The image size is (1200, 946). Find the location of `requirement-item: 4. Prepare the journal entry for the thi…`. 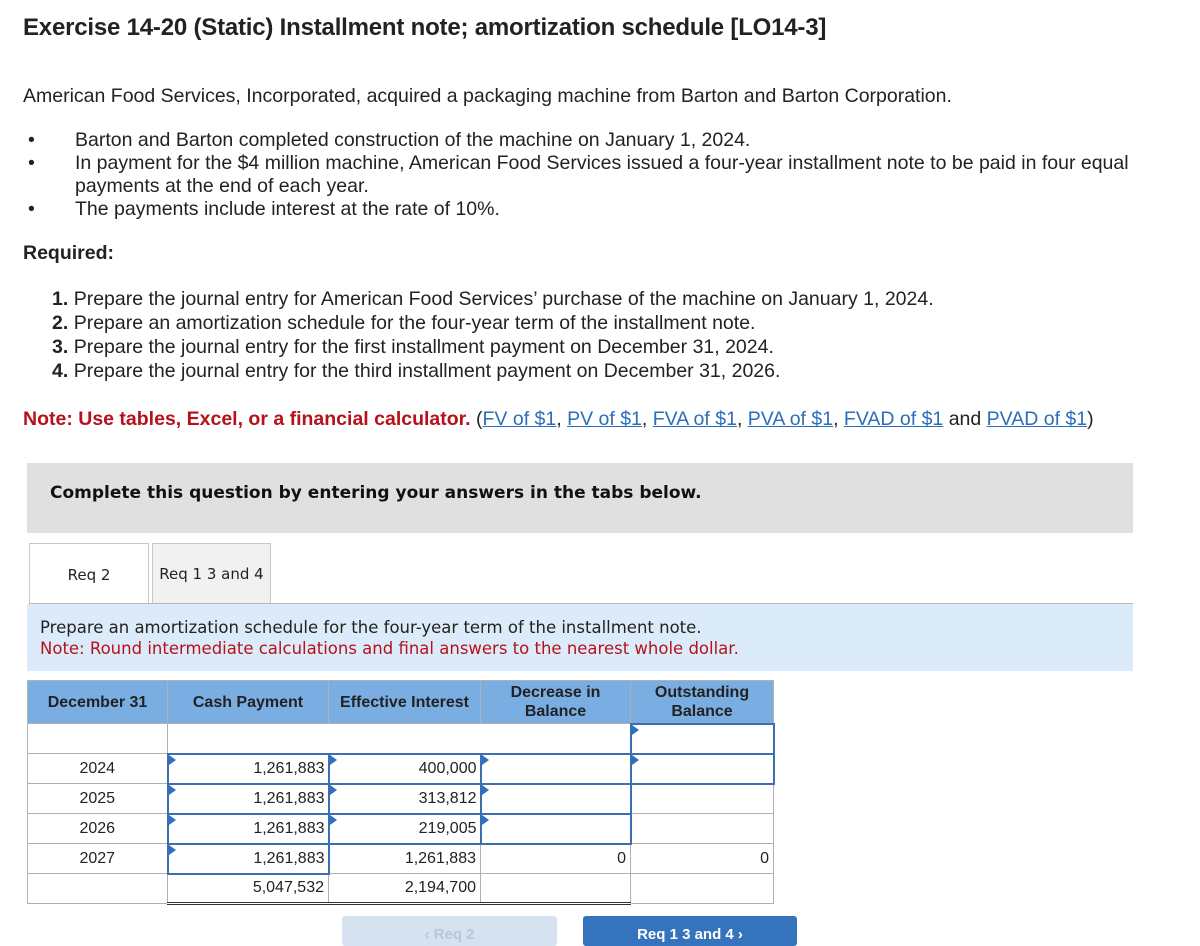

requirement-item: 4. Prepare the journal entry for the thi… is located at coordinates (493, 371).